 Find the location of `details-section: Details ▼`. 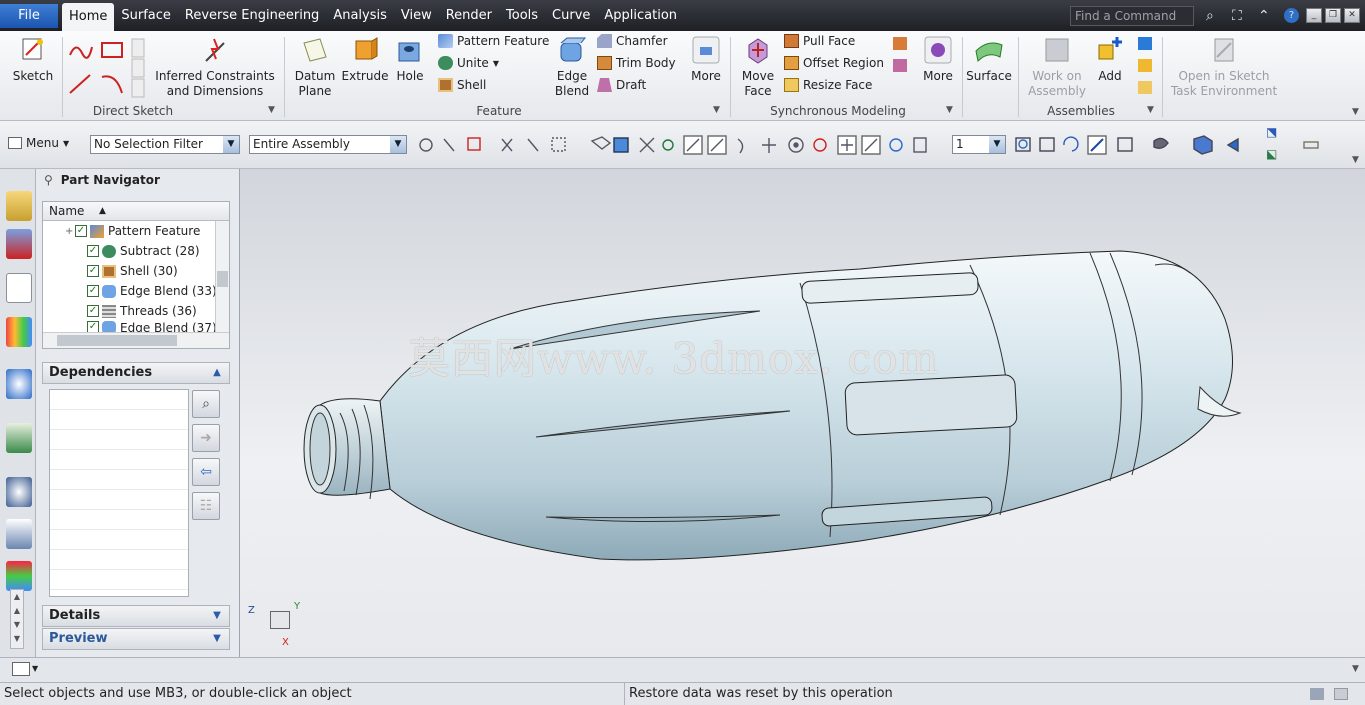

details-section: Details ▼ is located at coordinates (136, 616).